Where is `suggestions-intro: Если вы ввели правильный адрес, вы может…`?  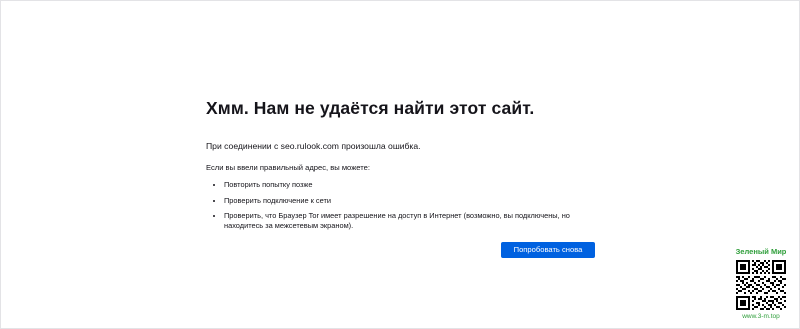 suggestions-intro: Если вы ввели правильный адрес, вы может… is located at coordinates (288, 167).